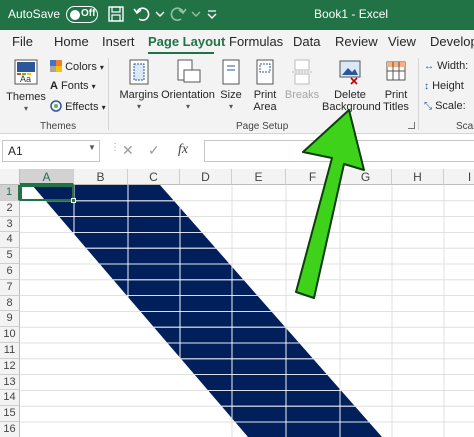 Image resolution: width=474 pixels, height=437 pixels. What do you see at coordinates (356, 41) in the screenshot?
I see `tab-review: Review` at bounding box center [356, 41].